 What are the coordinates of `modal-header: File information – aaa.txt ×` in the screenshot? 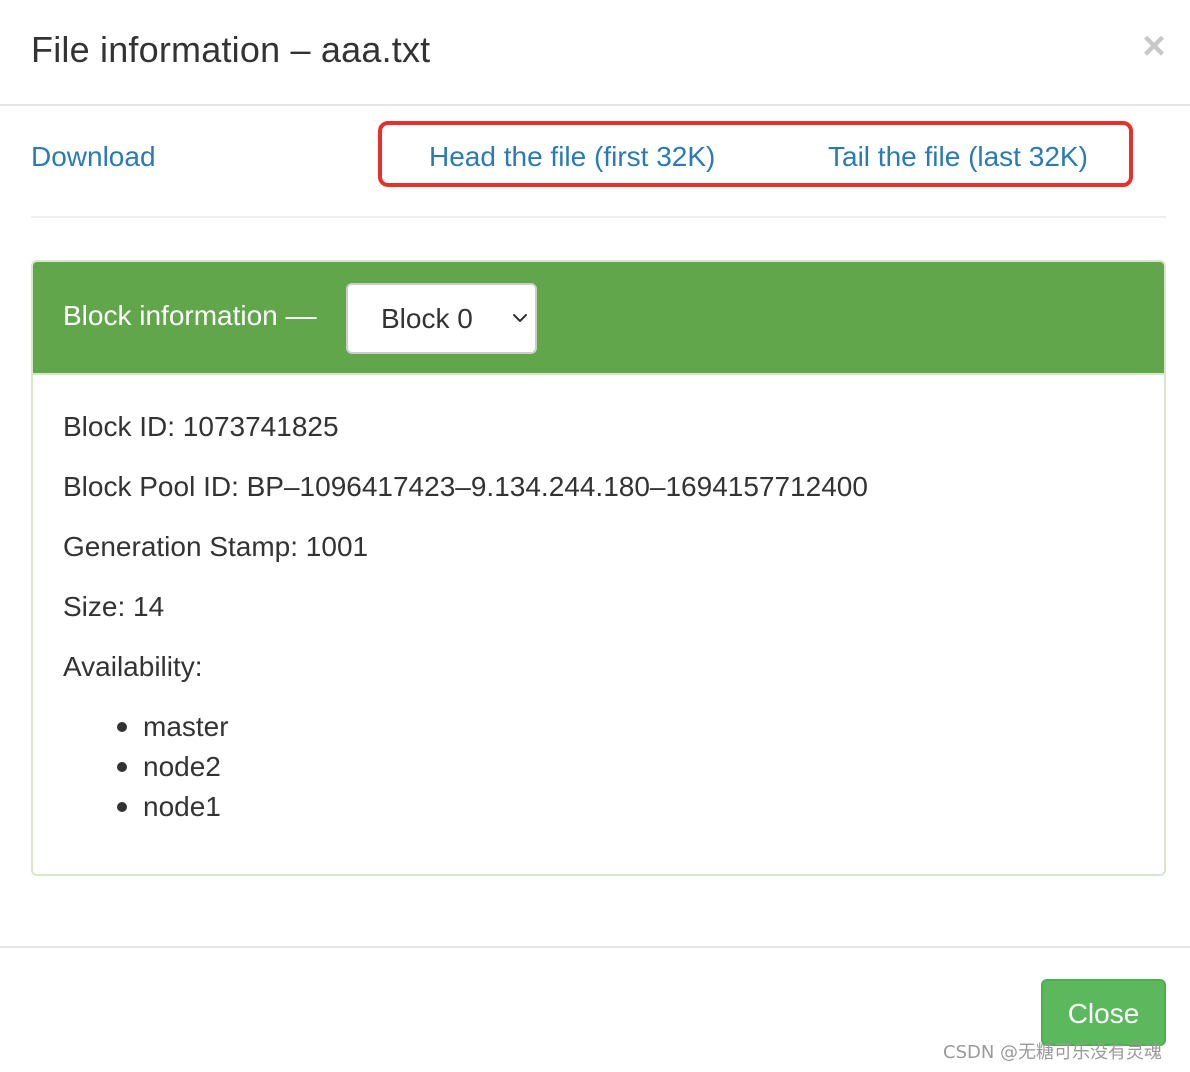 It's located at (595, 53).